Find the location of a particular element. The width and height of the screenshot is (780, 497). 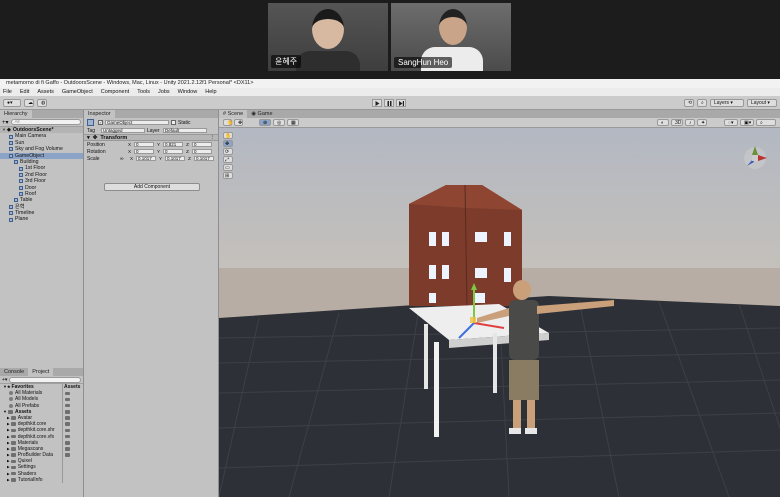

unity-logo-icon: ◆ is located at coordinates (9, 130).